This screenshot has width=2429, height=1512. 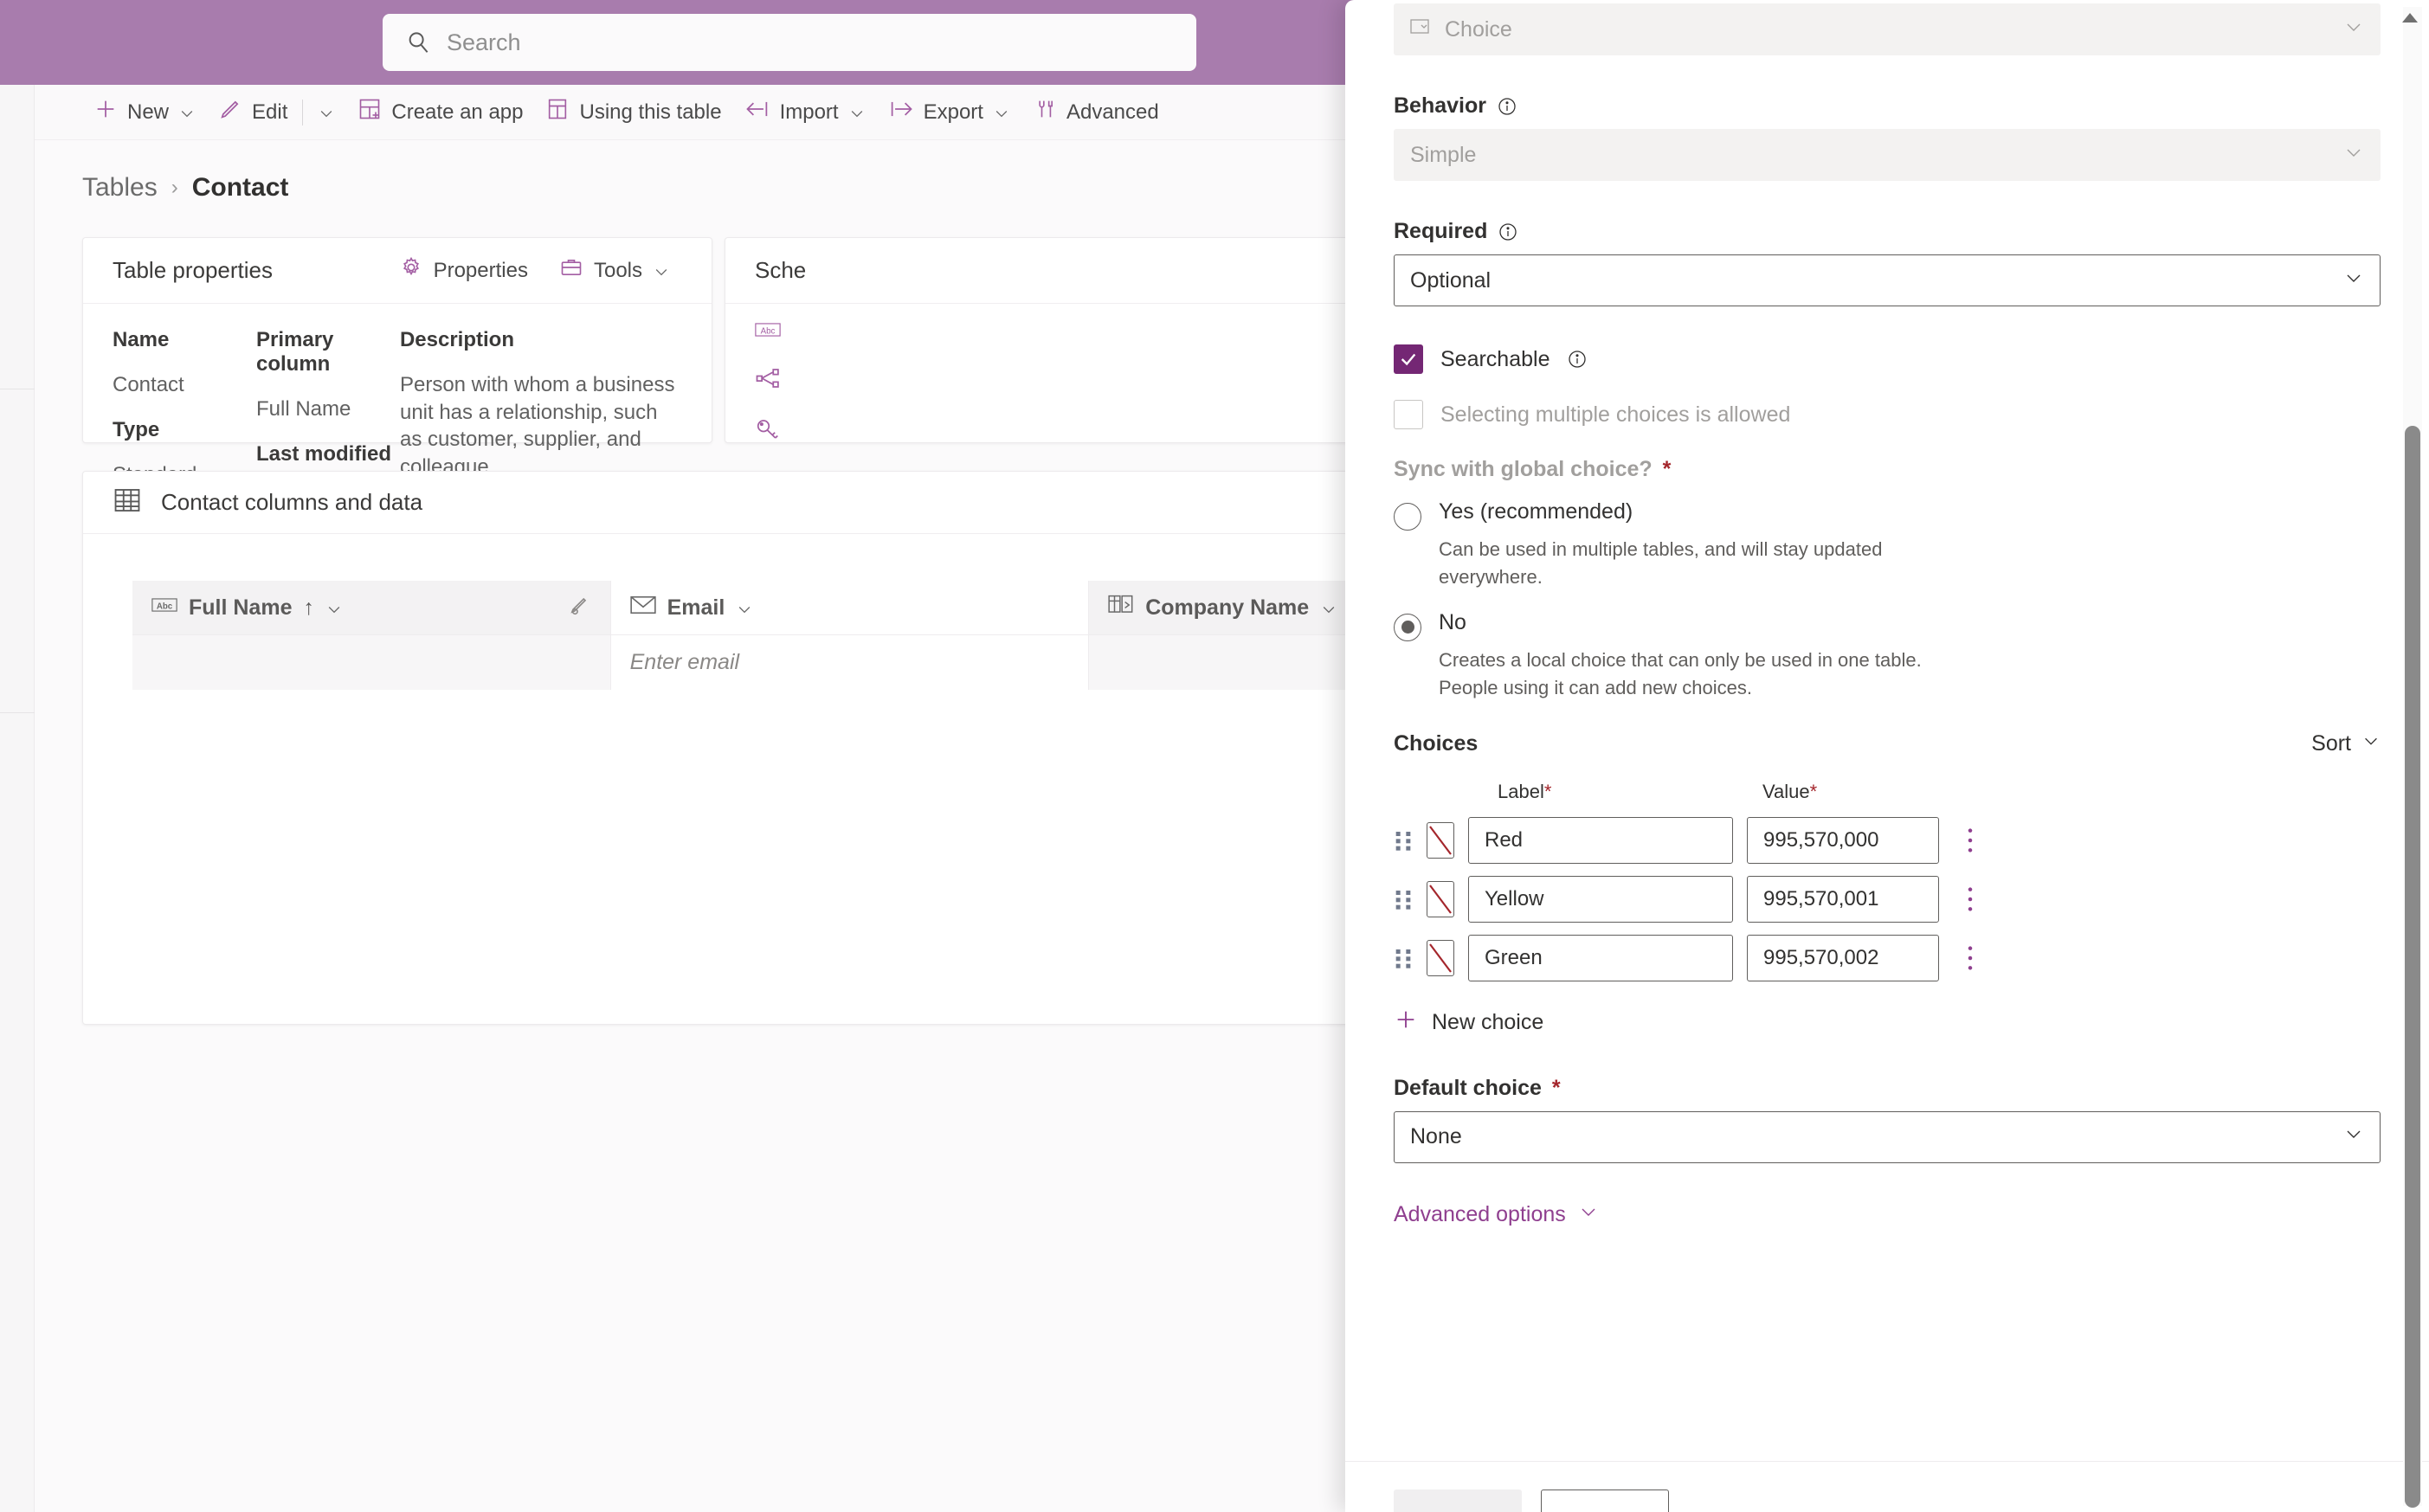 I want to click on properties-button: Properties, so click(x=464, y=271).